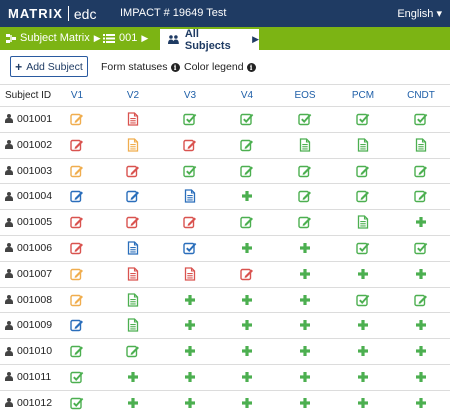 This screenshot has height=410, width=450. Describe the element at coordinates (220, 67) in the screenshot. I see `color-legend-toggle: Color legend i` at that location.